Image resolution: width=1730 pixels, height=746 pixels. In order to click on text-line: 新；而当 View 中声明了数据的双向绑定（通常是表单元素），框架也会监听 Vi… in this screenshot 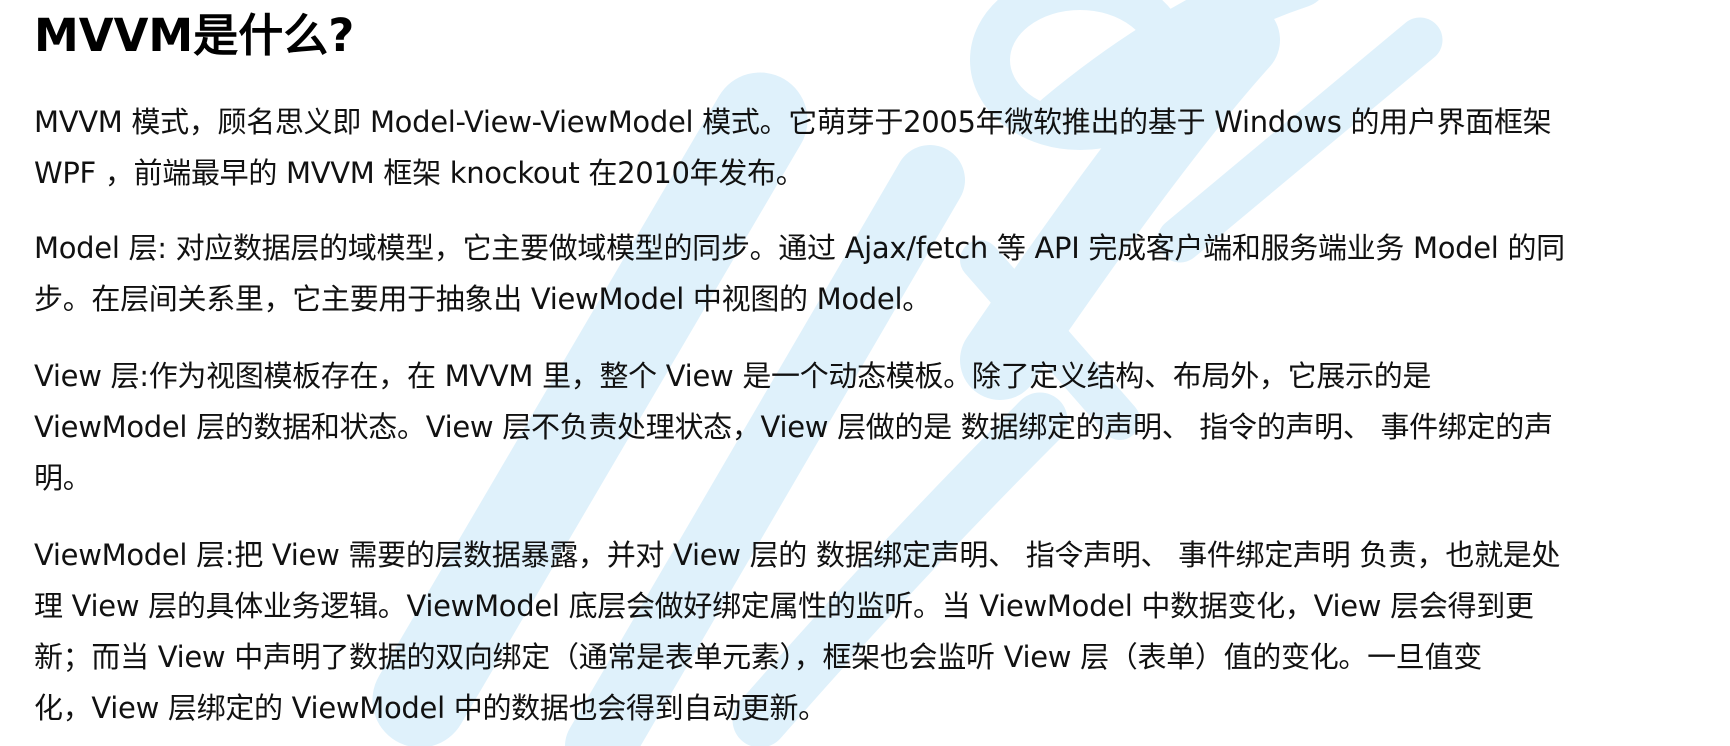, I will do `click(758, 657)`.